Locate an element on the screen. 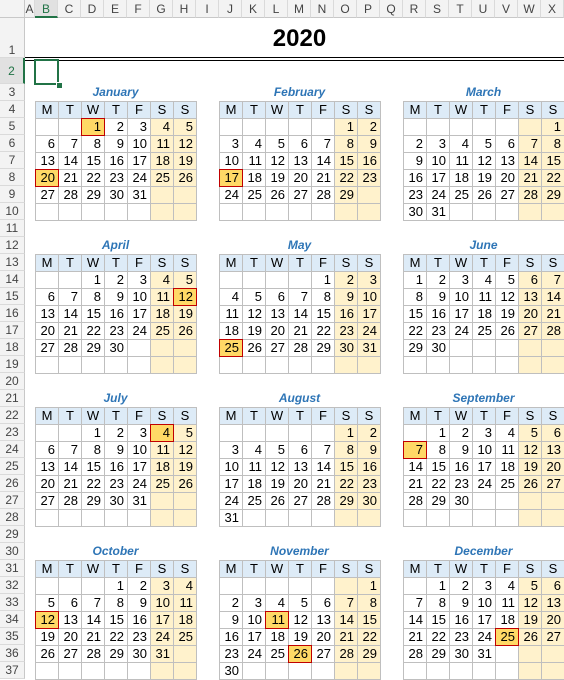 Image resolution: width=564 pixels, height=680 pixels. row-header-23: 23 is located at coordinates (12, 432).